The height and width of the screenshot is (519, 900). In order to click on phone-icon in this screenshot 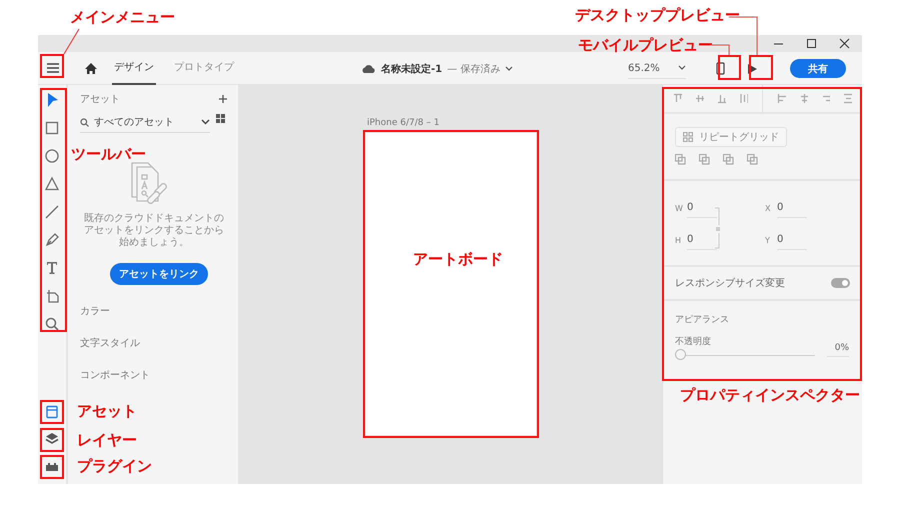, I will do `click(720, 68)`.